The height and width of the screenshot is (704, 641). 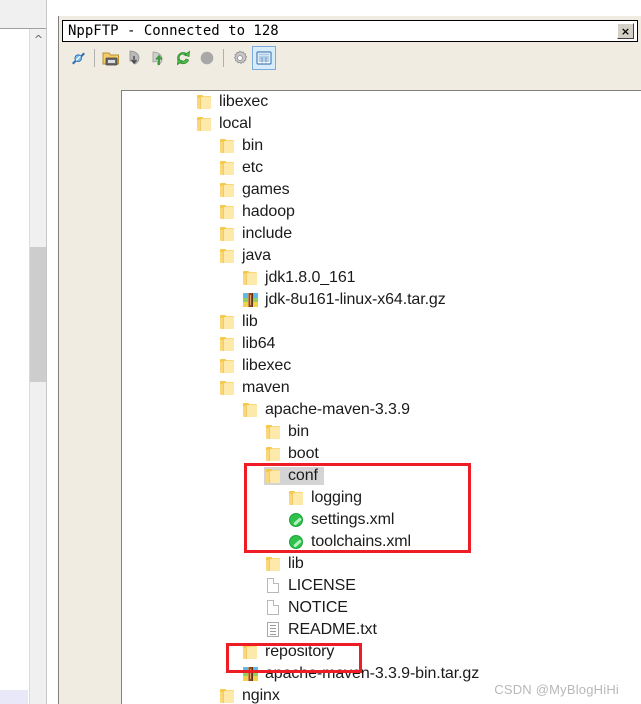 I want to click on tree-row: README.txt, so click(x=381, y=630).